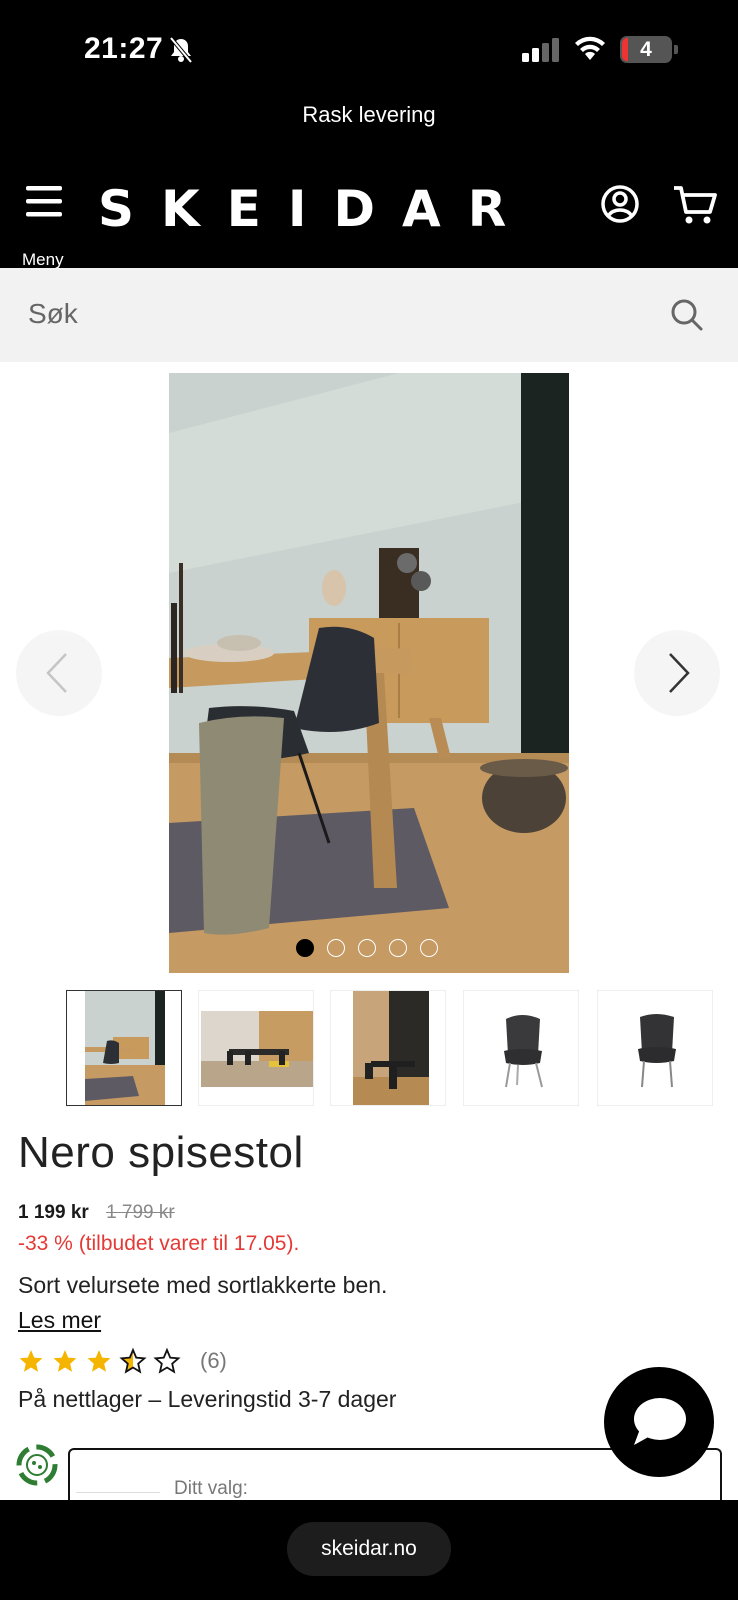  I want to click on search-input, so click(328, 314).